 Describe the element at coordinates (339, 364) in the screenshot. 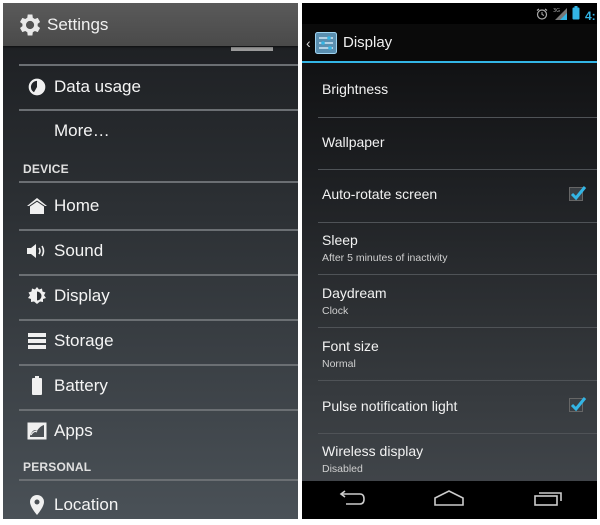

I see `item-summary: Normal` at that location.